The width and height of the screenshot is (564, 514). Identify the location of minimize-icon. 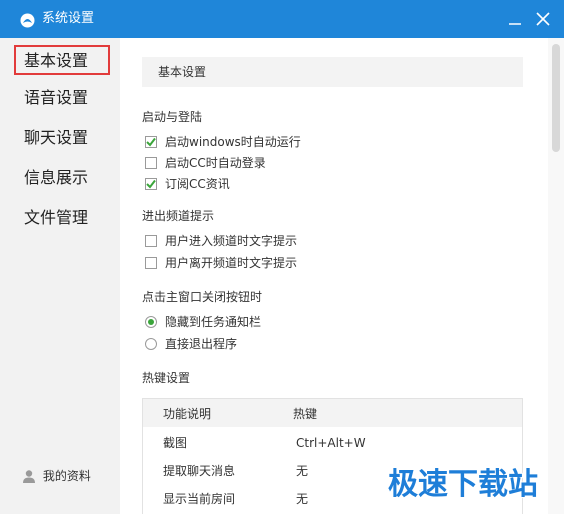
(515, 24).